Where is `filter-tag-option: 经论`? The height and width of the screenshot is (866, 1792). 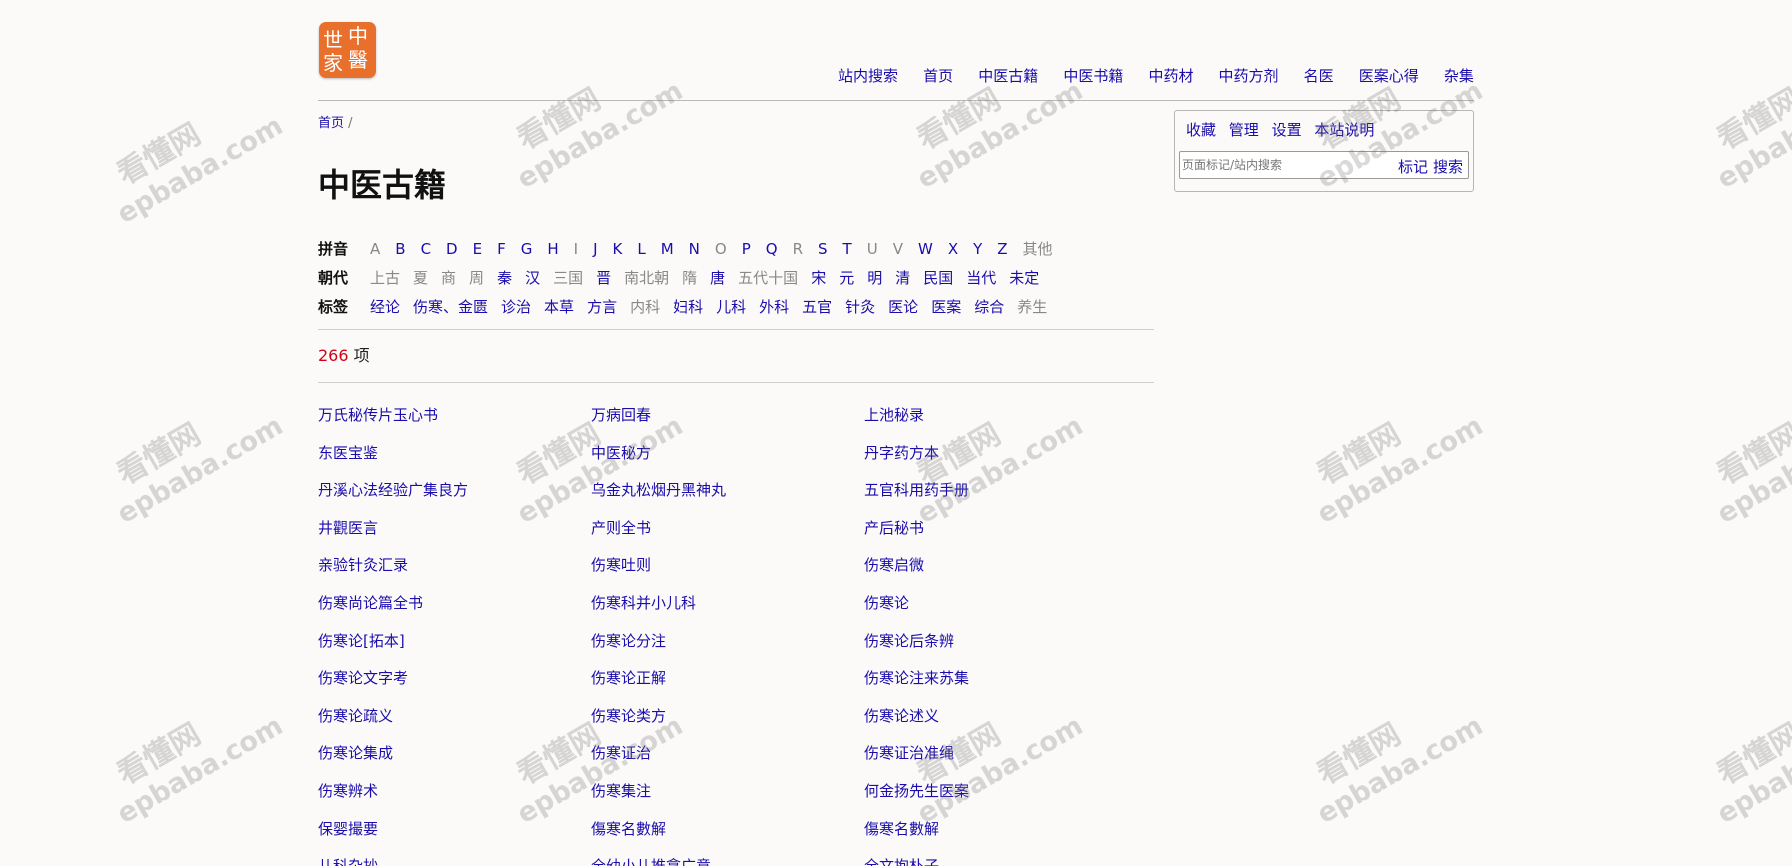 filter-tag-option: 经论 is located at coordinates (385, 306).